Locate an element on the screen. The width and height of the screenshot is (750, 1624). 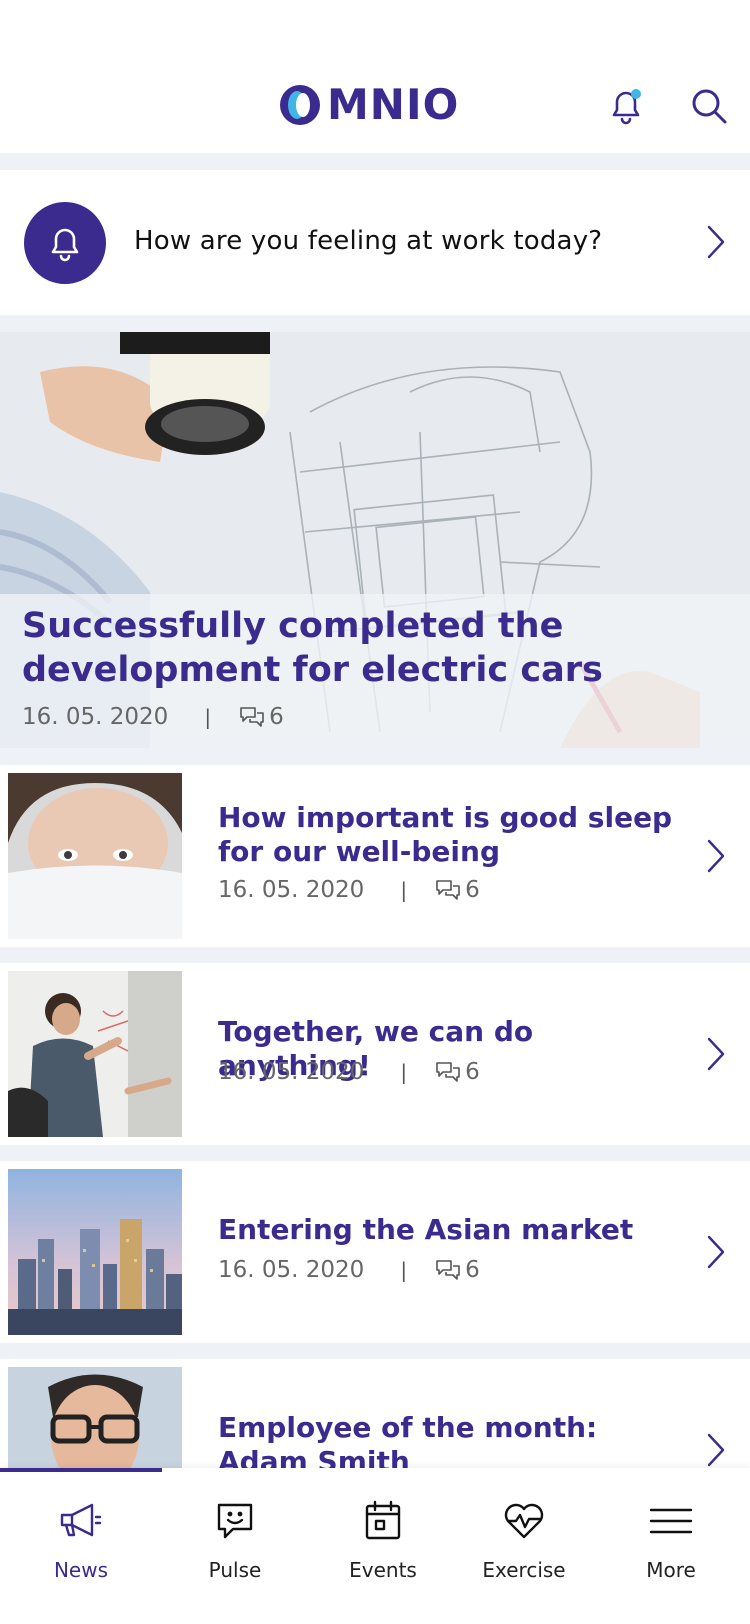
bell-icon is located at coordinates (65, 245).